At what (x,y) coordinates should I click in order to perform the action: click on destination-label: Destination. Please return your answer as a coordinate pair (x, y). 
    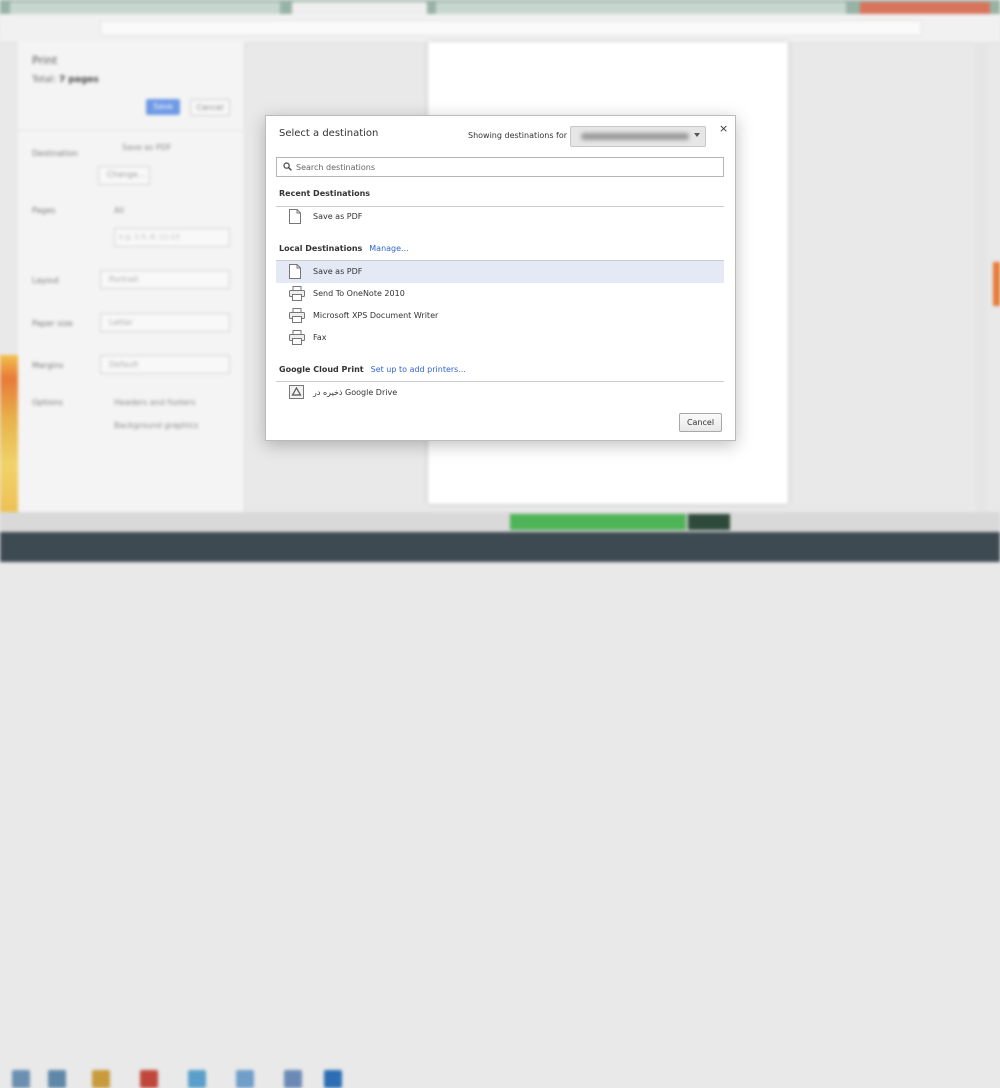
    Looking at the image, I should click on (55, 153).